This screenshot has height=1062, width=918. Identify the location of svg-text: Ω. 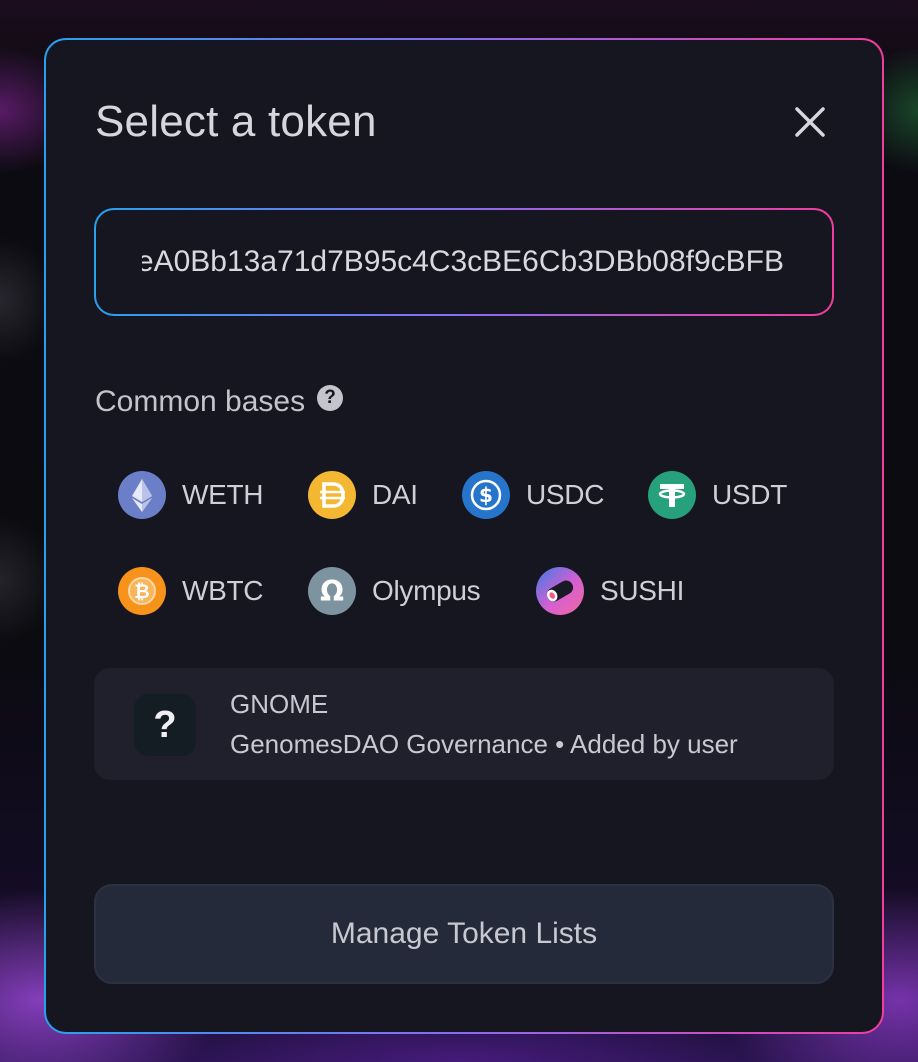
(332, 591).